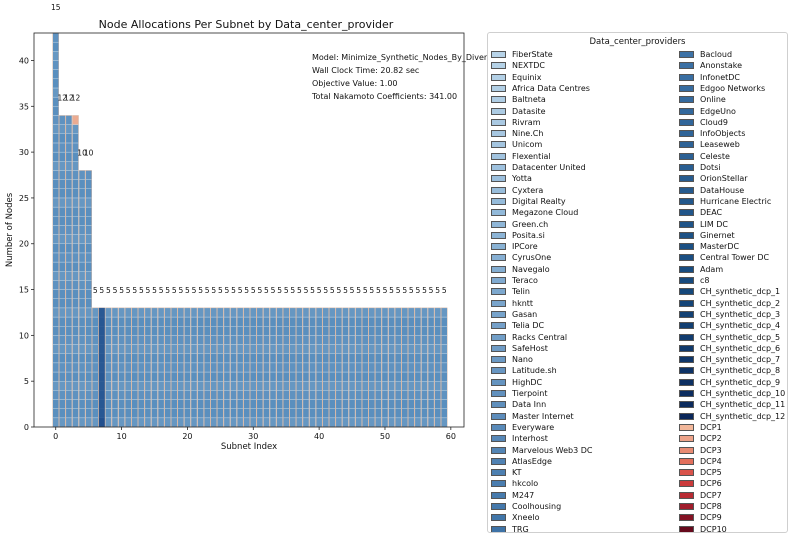 The image size is (800, 533). Describe the element at coordinates (527, 145) in the screenshot. I see `legend-label: Unicom` at that location.